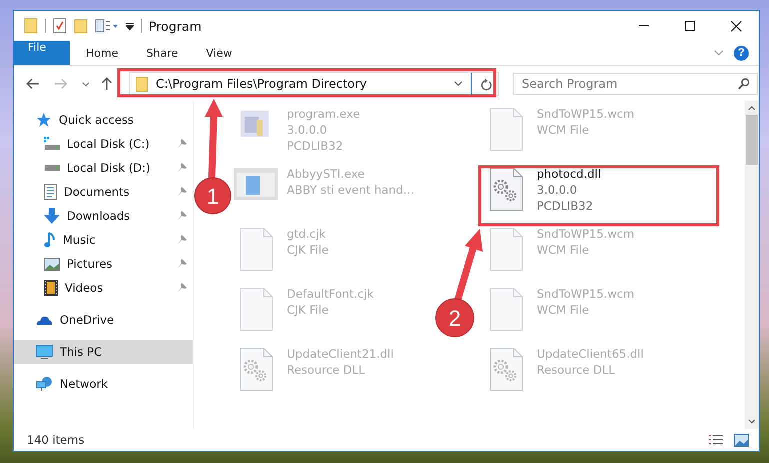 This screenshot has height=463, width=769. I want to click on sidebar-label: Local Disk (C:), so click(108, 144).